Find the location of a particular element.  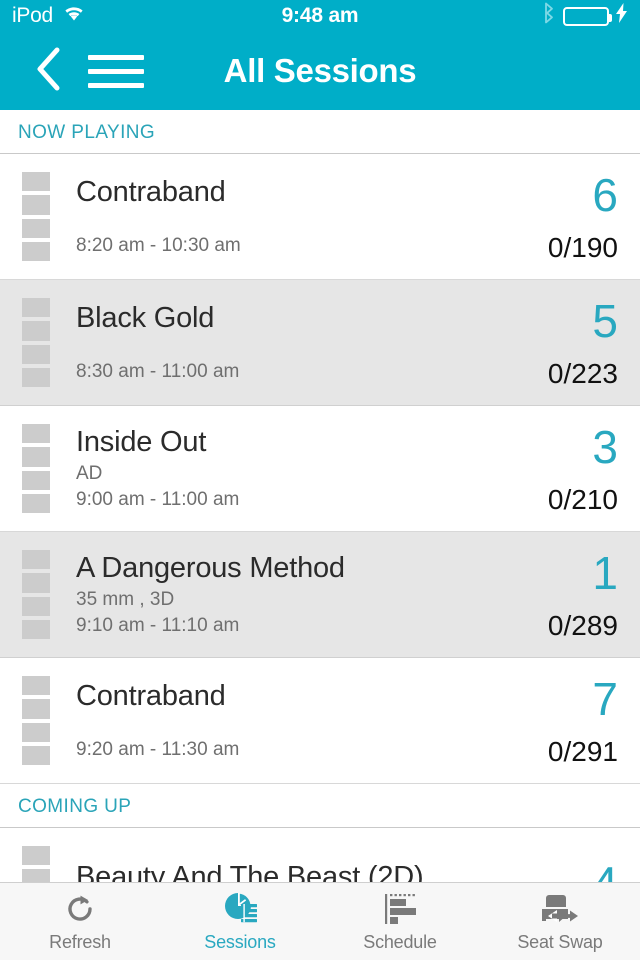

session-time: 9:10 am - 11:10 am is located at coordinates (158, 626).